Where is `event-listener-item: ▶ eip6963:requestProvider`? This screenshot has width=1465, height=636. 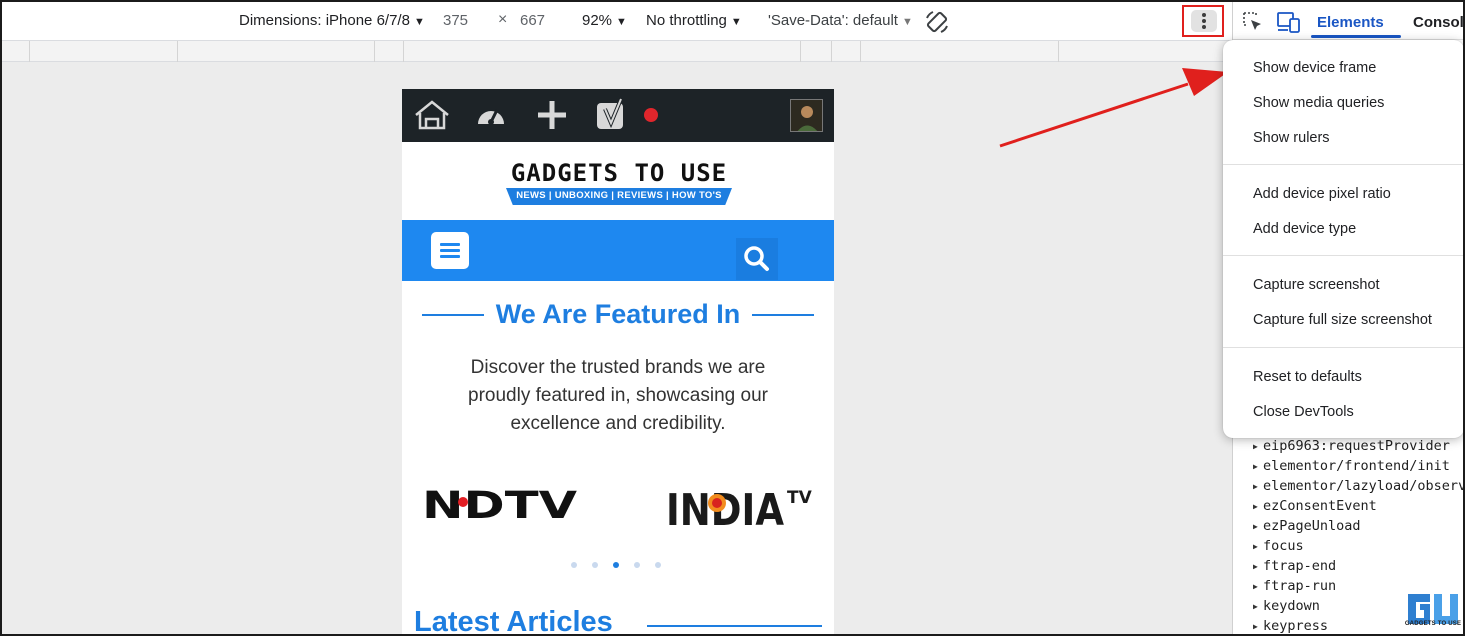
event-listener-item: ▶ eip6963:requestProvider is located at coordinates (1358, 446).